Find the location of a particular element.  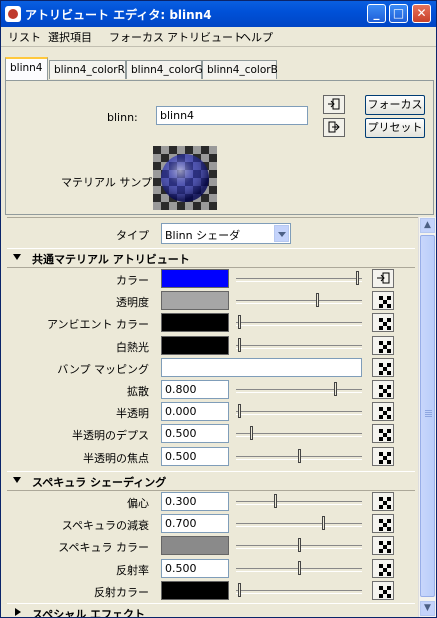

section-special-effects: スペシャル エフェクト is located at coordinates (211, 610).